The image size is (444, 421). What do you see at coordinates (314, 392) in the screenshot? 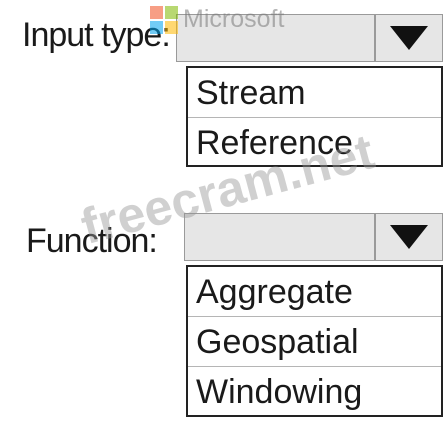
I see `option-windowing: Windowing` at bounding box center [314, 392].